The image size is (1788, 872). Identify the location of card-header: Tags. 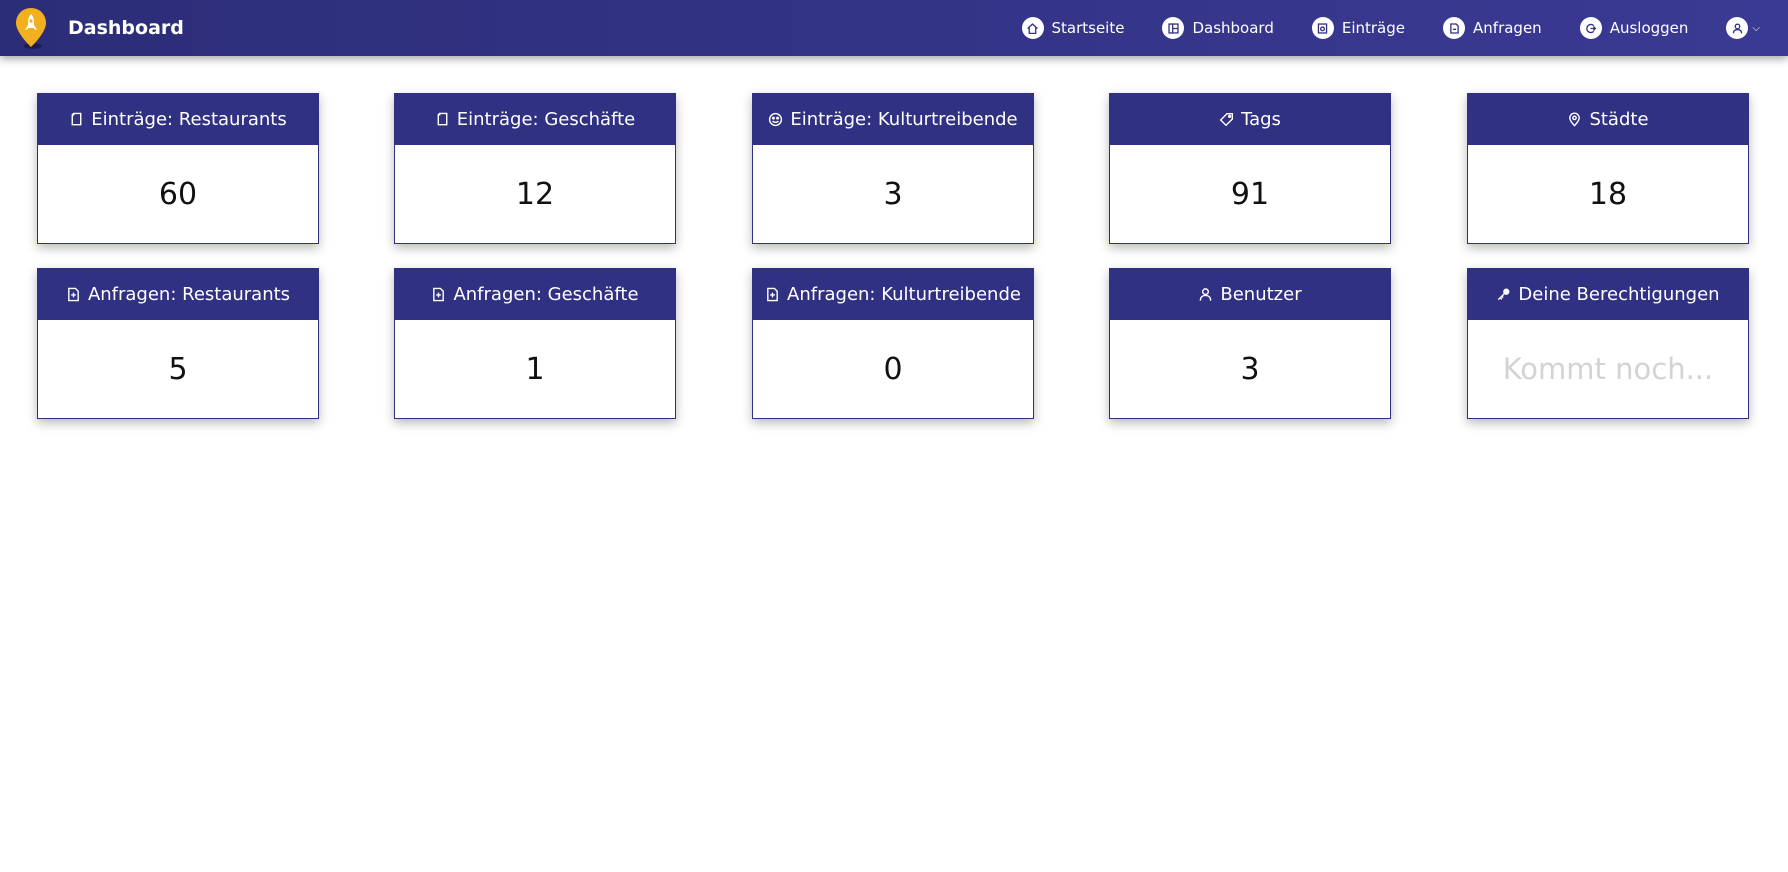
(1250, 119).